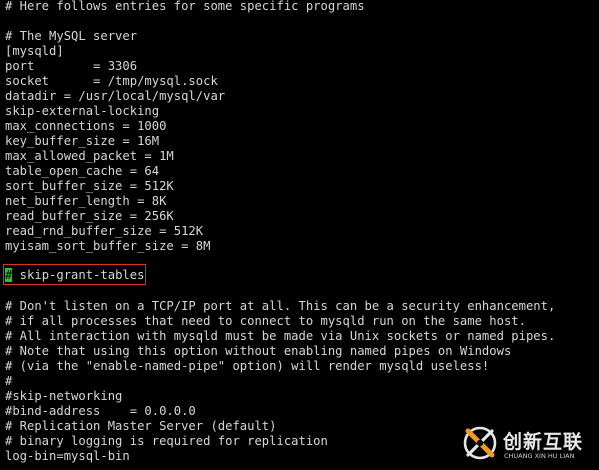  I want to click on terminal-line: skip-external-locking, so click(82, 111).